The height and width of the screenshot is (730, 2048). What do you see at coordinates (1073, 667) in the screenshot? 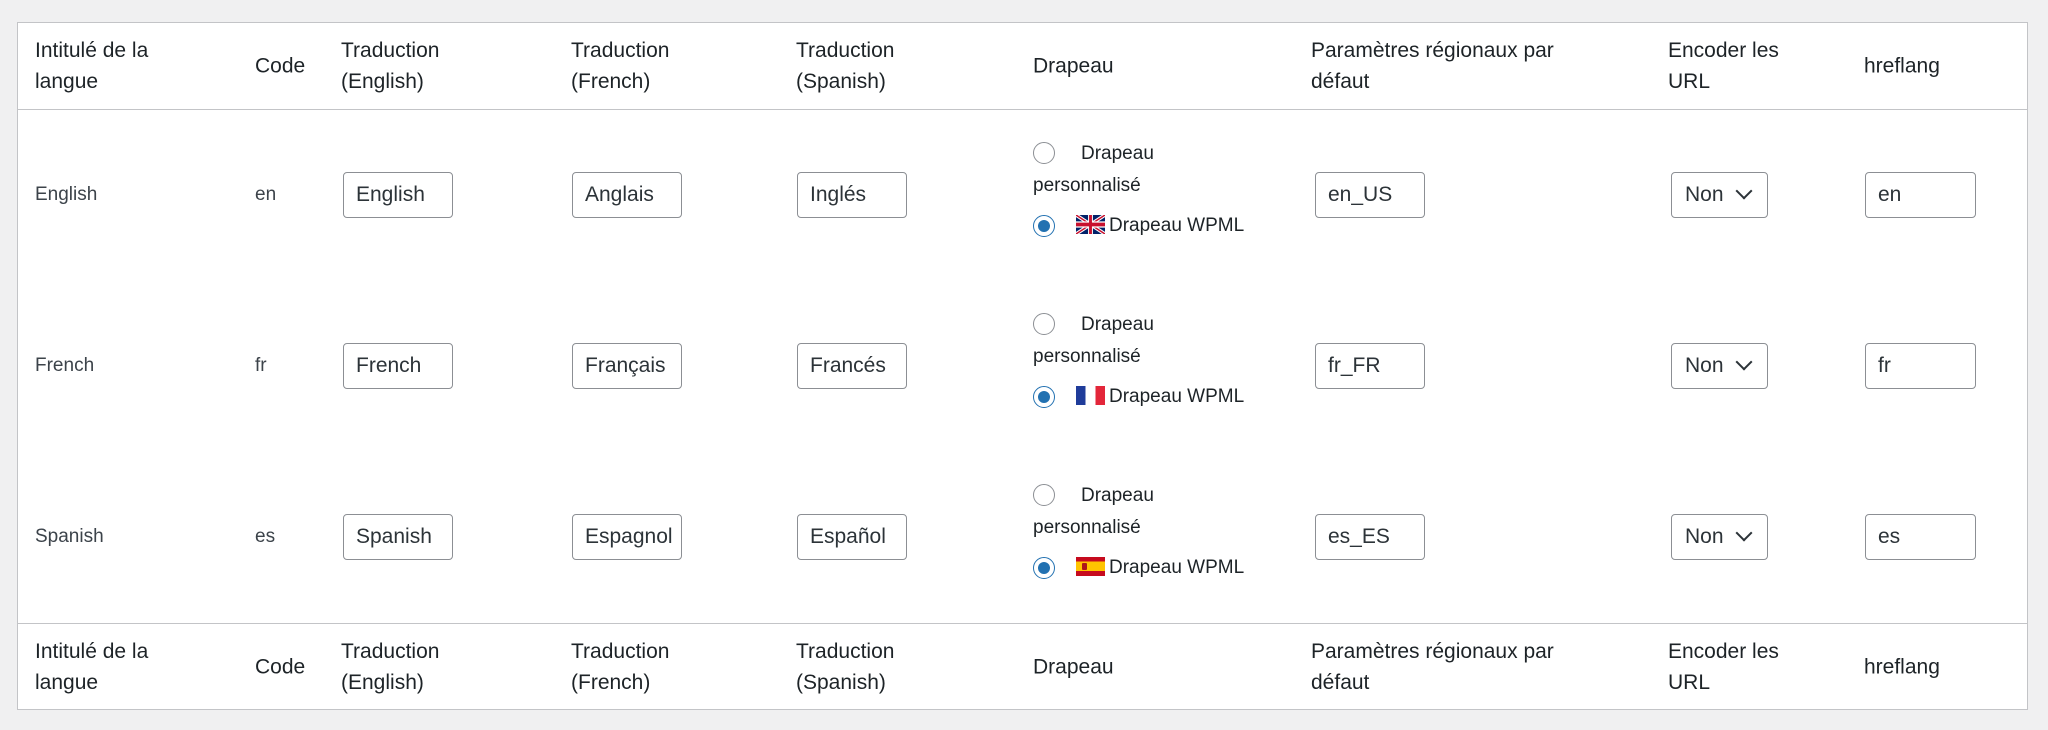
I see `footer-flag: Drapeau` at bounding box center [1073, 667].